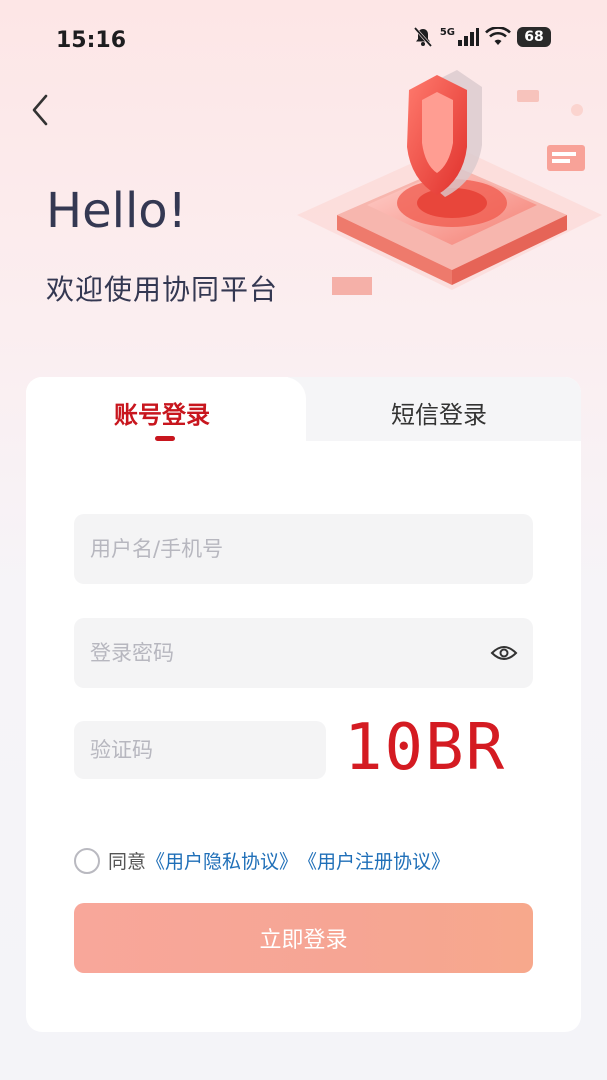 This screenshot has width=607, height=1080. Describe the element at coordinates (303, 653) in the screenshot. I see `password-input` at that location.